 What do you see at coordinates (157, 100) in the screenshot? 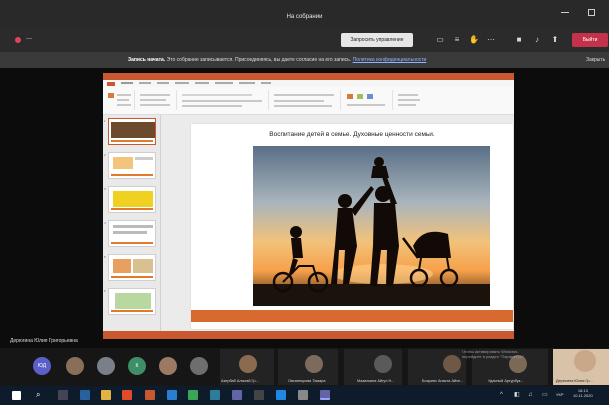
I see `slides-group` at bounding box center [157, 100].